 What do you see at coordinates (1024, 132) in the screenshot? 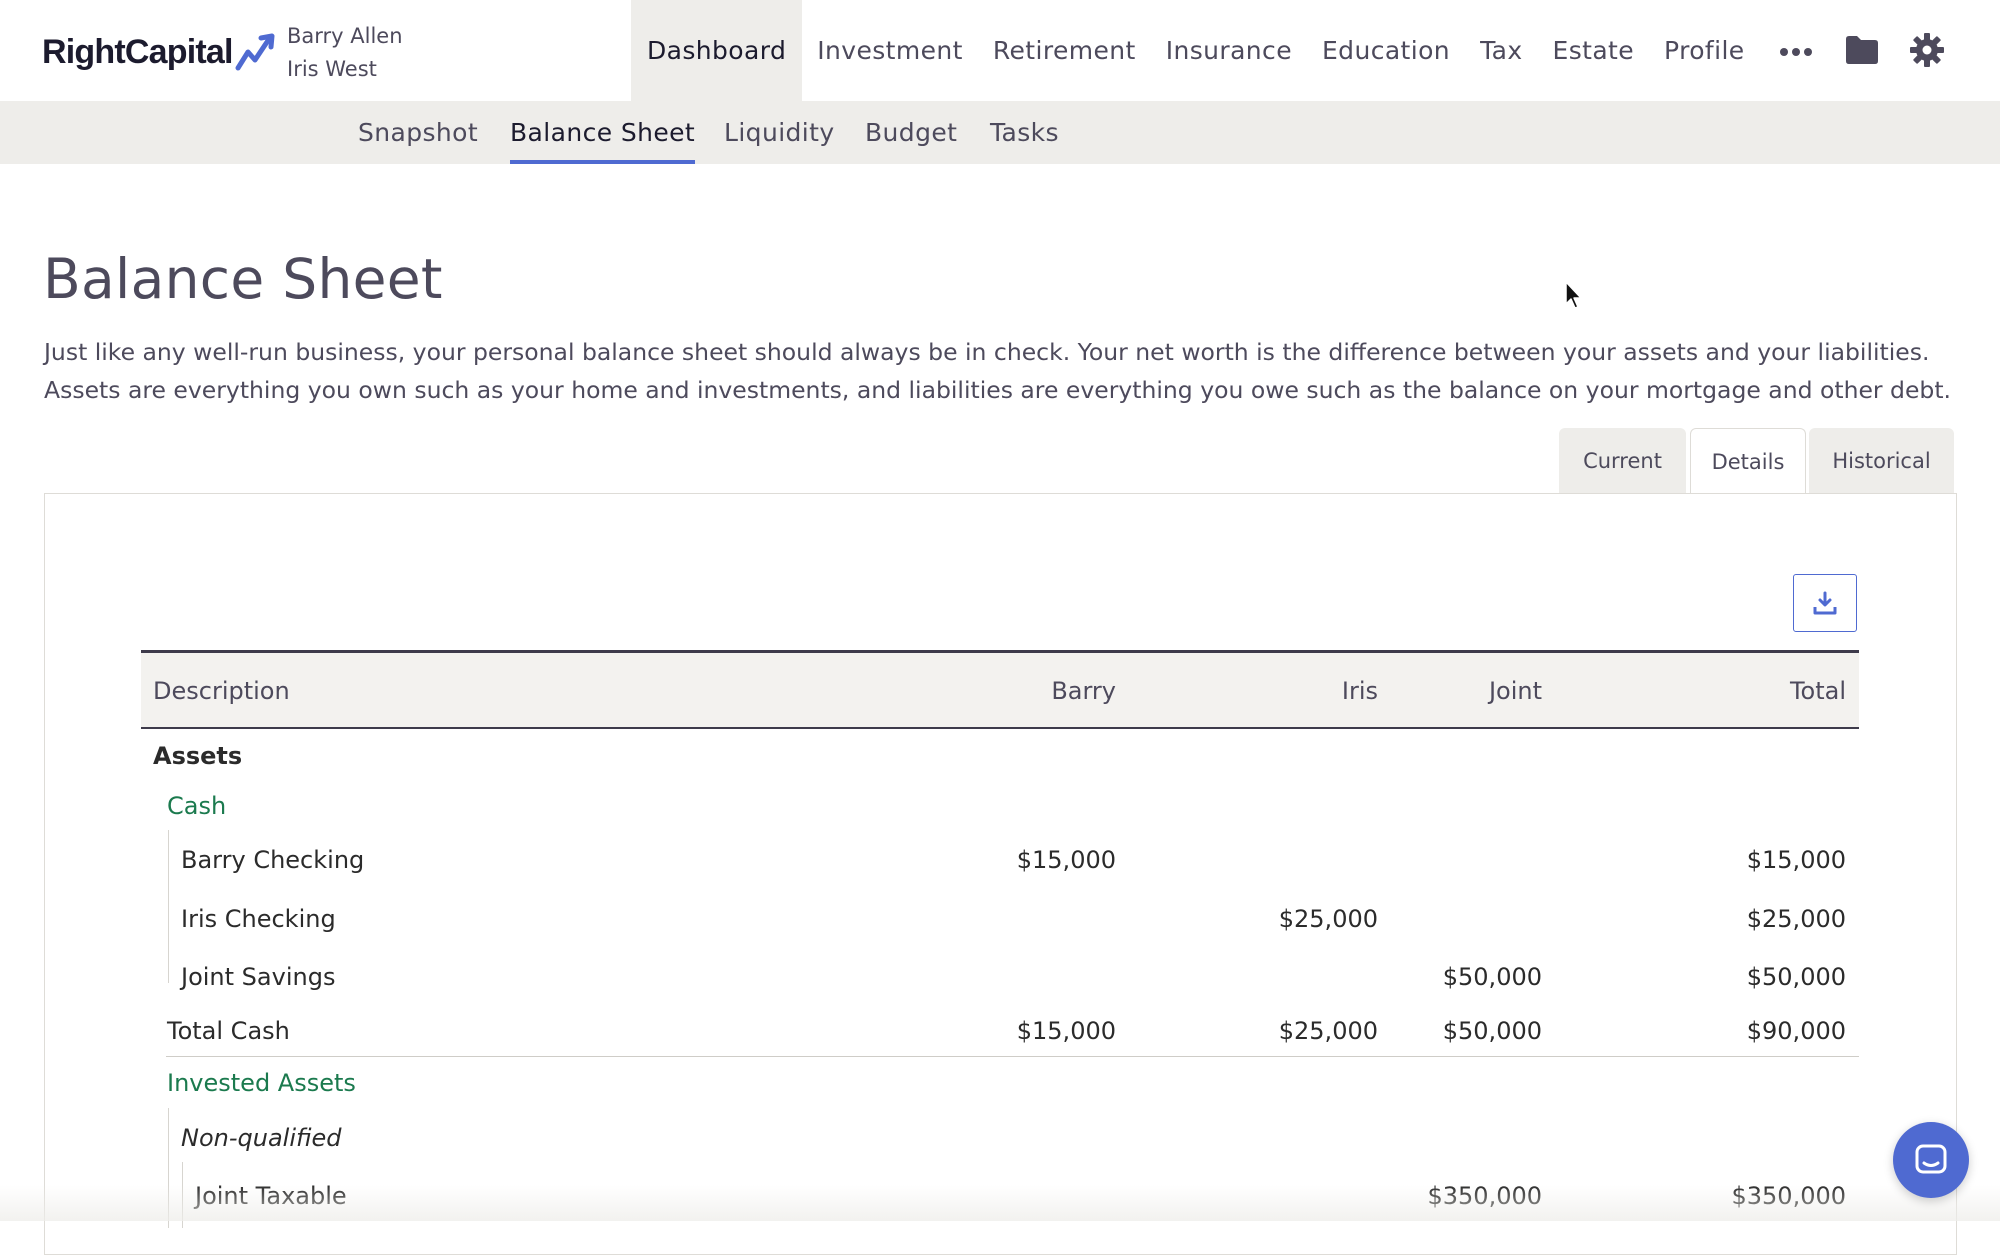
I see `subnav-tasks: Tasks` at bounding box center [1024, 132].